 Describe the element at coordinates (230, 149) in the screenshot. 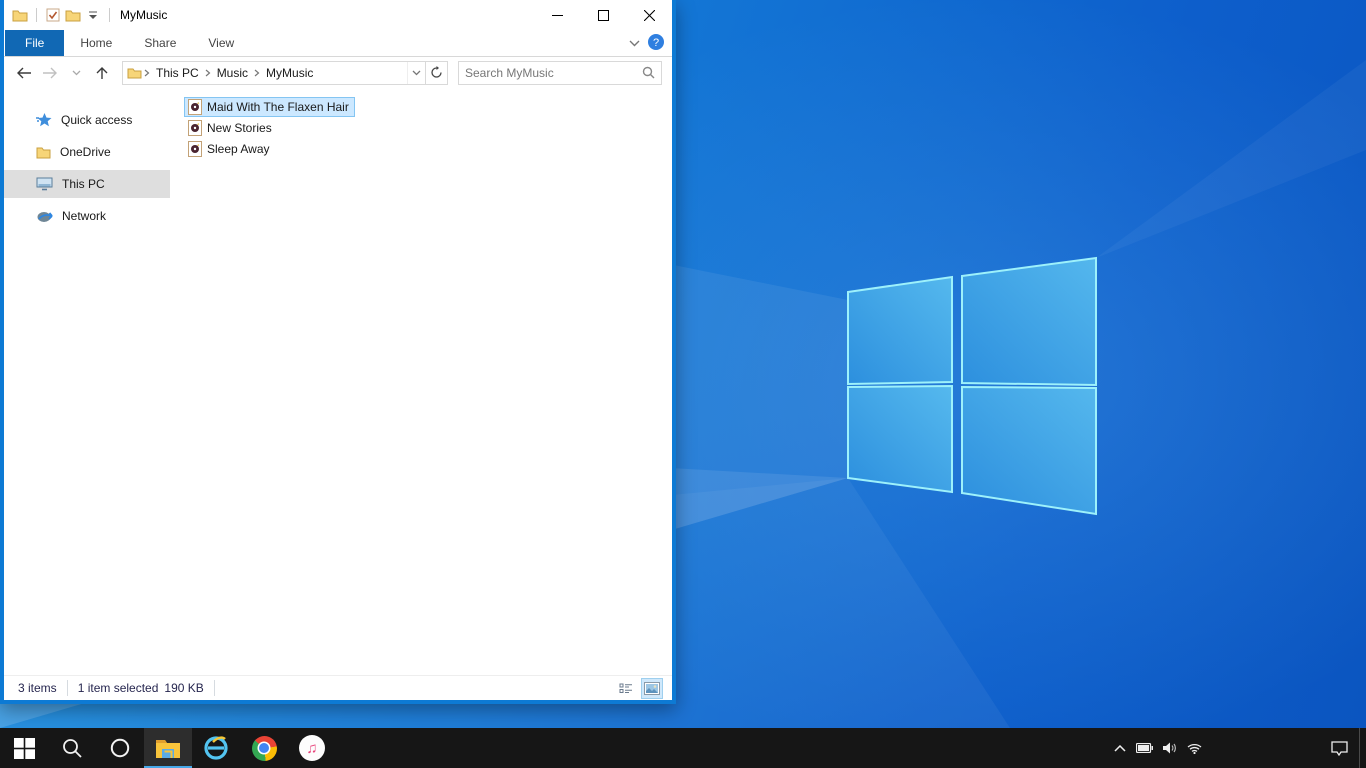

I see `file-row: Sleep Away` at that location.